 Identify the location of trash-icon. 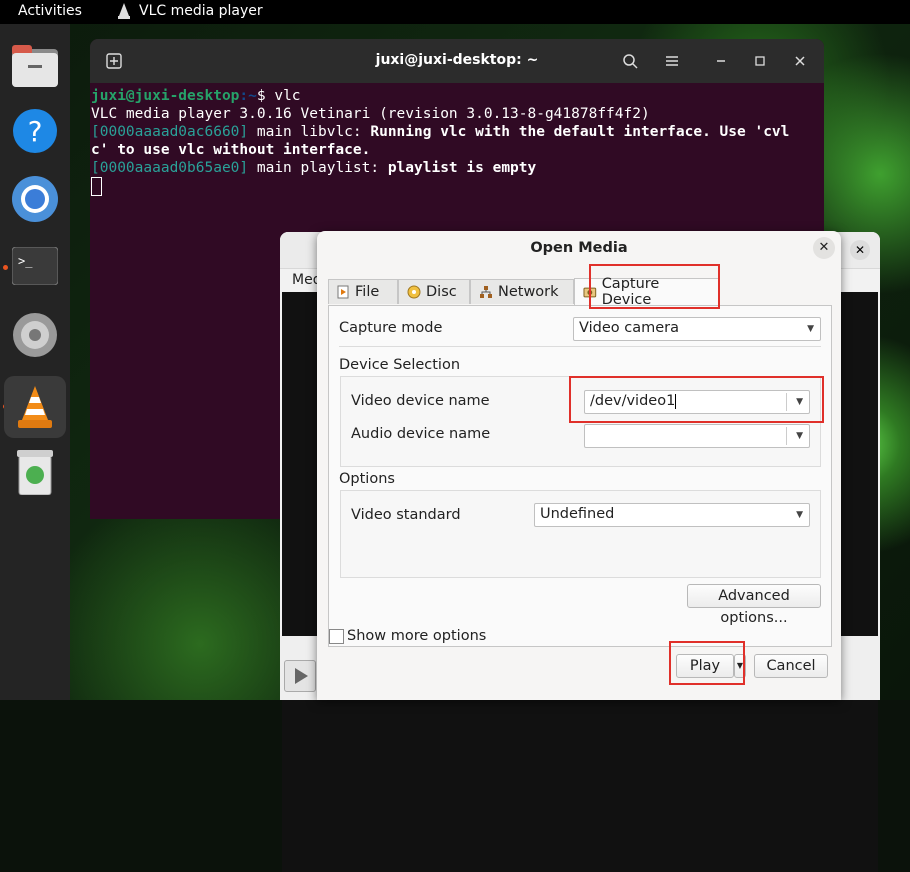
(35, 471).